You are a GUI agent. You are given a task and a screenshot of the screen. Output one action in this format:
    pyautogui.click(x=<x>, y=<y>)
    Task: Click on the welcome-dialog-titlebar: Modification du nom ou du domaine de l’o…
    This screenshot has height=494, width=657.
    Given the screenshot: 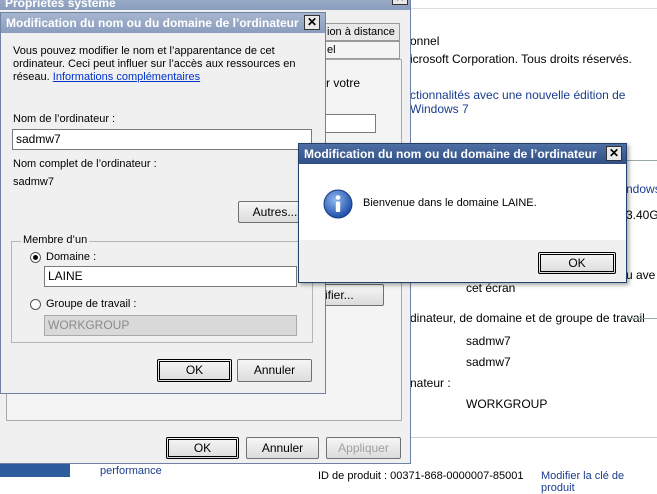 What is the action you would take?
    pyautogui.click(x=462, y=154)
    